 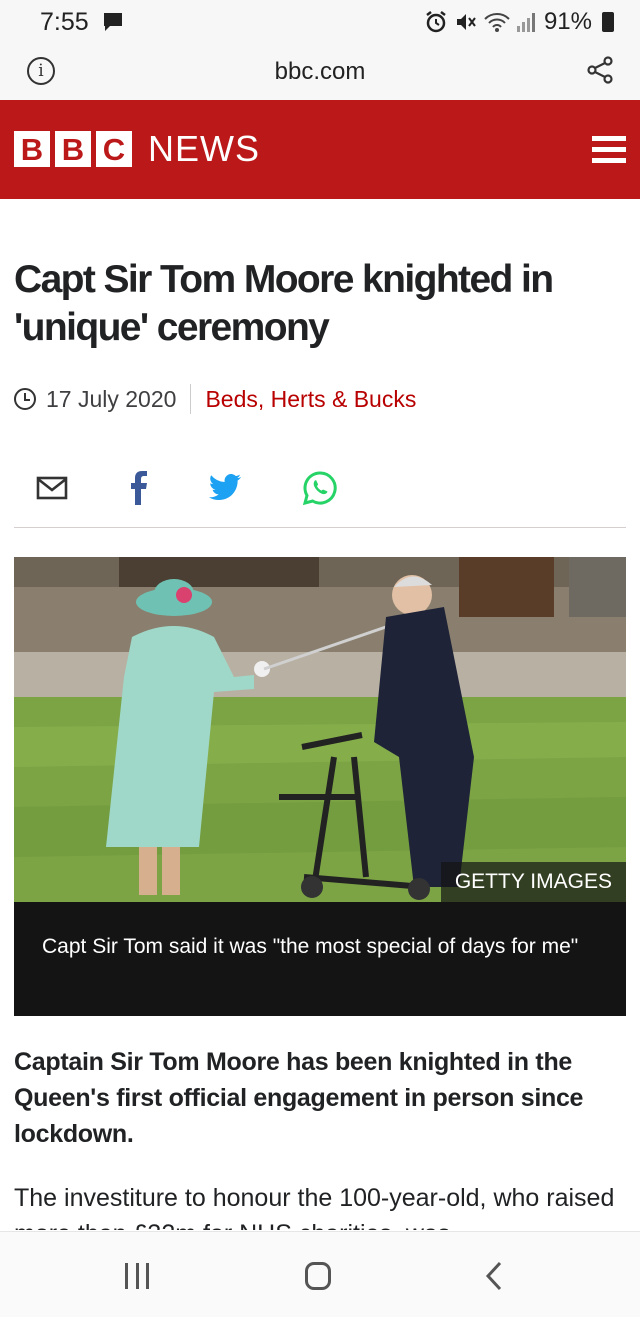 What do you see at coordinates (567, 21) in the screenshot?
I see `battery-percent: 91%` at bounding box center [567, 21].